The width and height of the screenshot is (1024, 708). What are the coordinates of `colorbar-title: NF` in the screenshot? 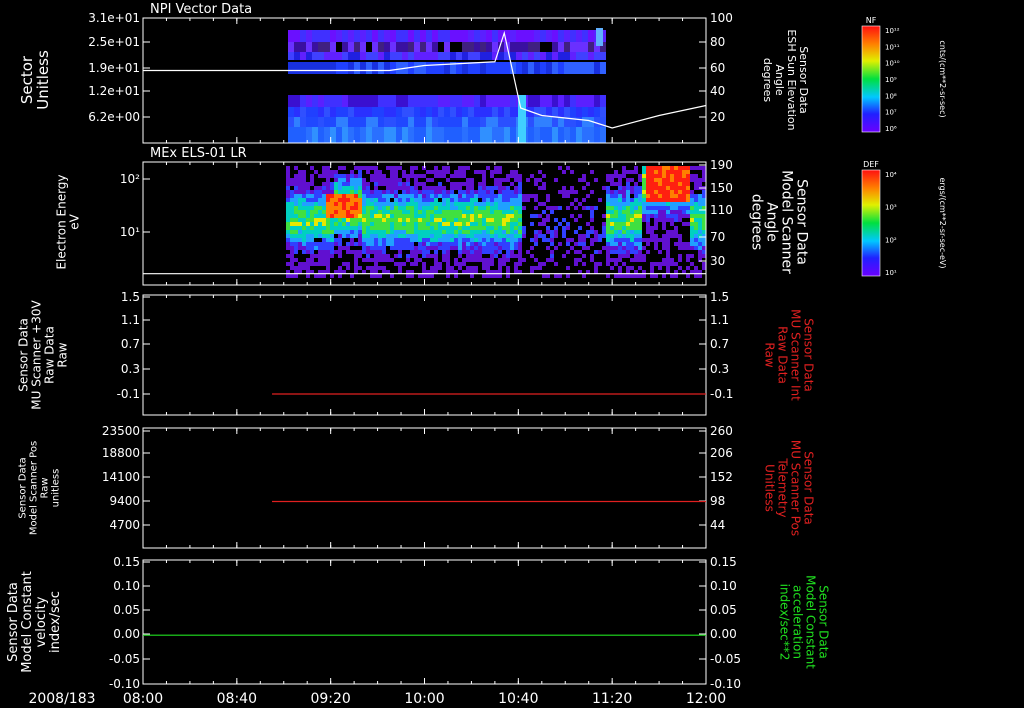 It's located at (871, 20).